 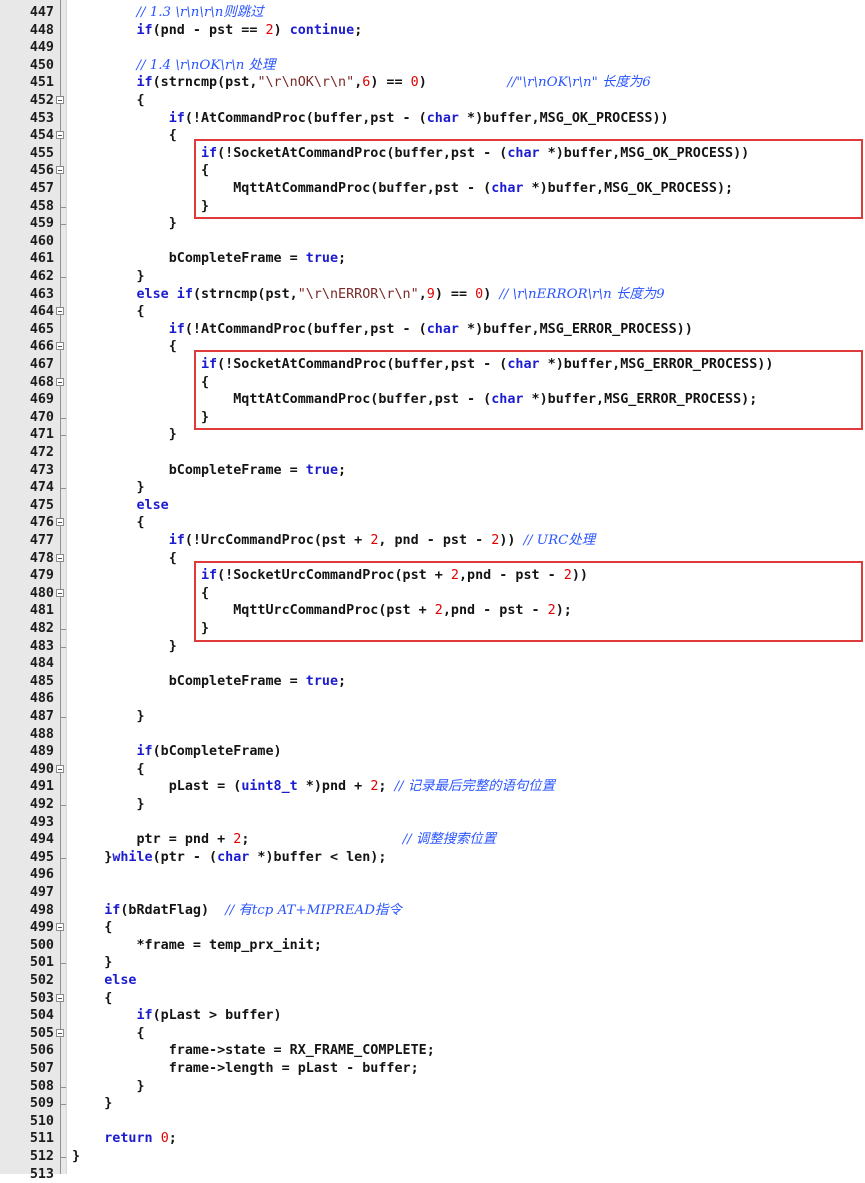 I want to click on code-line: 464 {, so click(x=432, y=312).